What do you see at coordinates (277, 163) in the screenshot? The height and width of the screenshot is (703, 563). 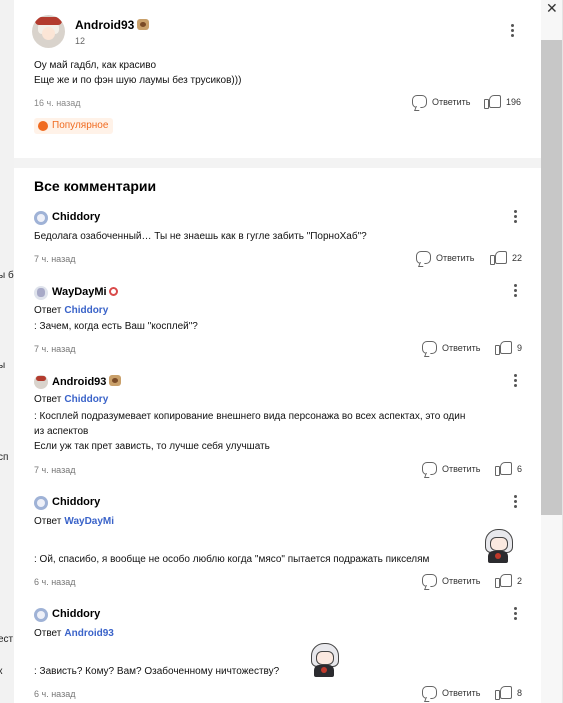 I see `divider` at bounding box center [277, 163].